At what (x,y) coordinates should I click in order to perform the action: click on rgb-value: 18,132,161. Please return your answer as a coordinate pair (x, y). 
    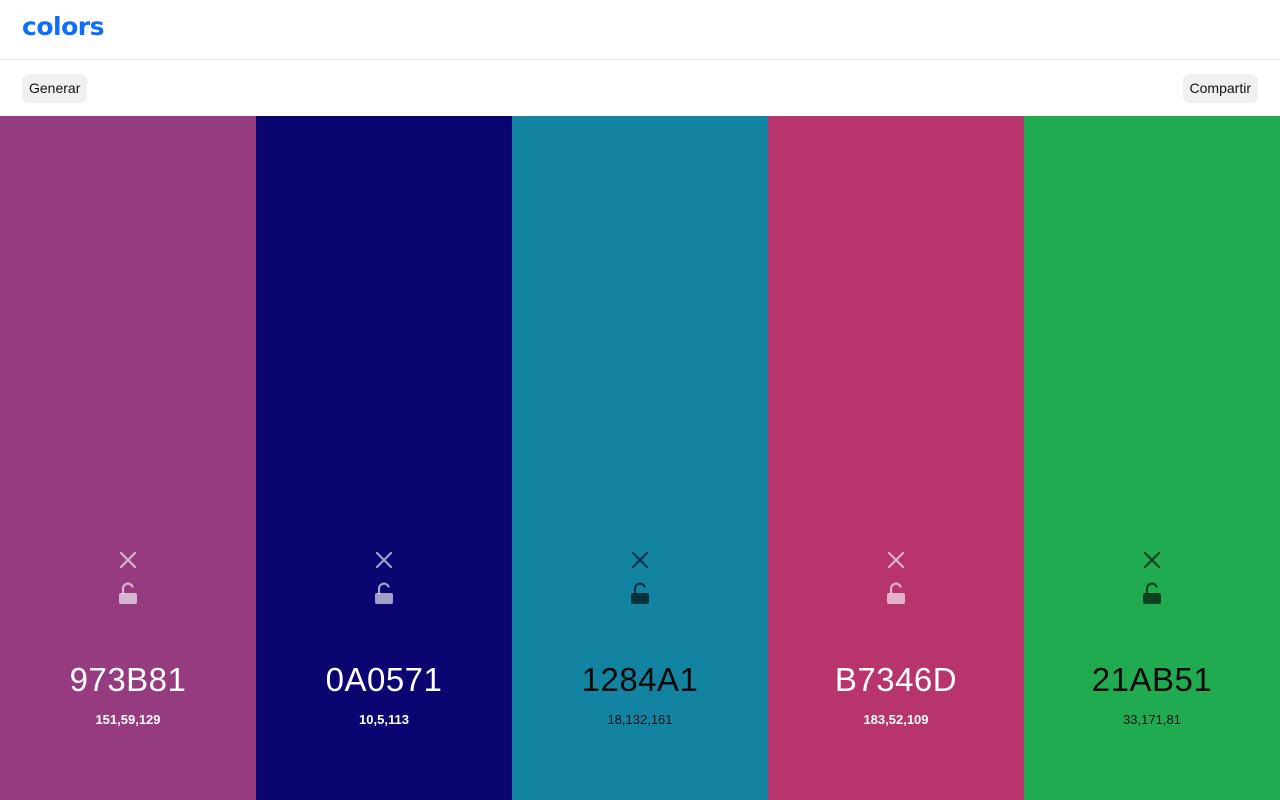
    Looking at the image, I should click on (640, 719).